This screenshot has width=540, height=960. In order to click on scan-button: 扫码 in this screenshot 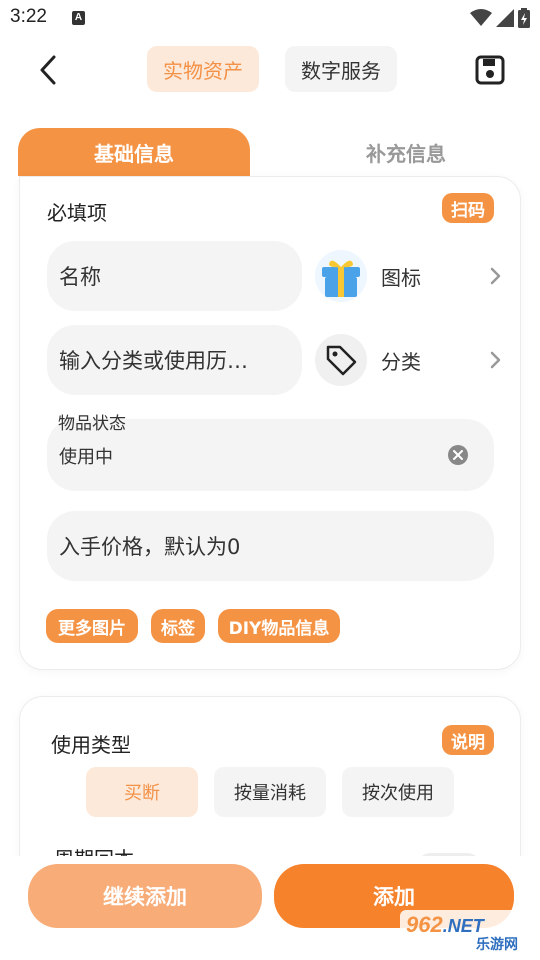, I will do `click(468, 208)`.